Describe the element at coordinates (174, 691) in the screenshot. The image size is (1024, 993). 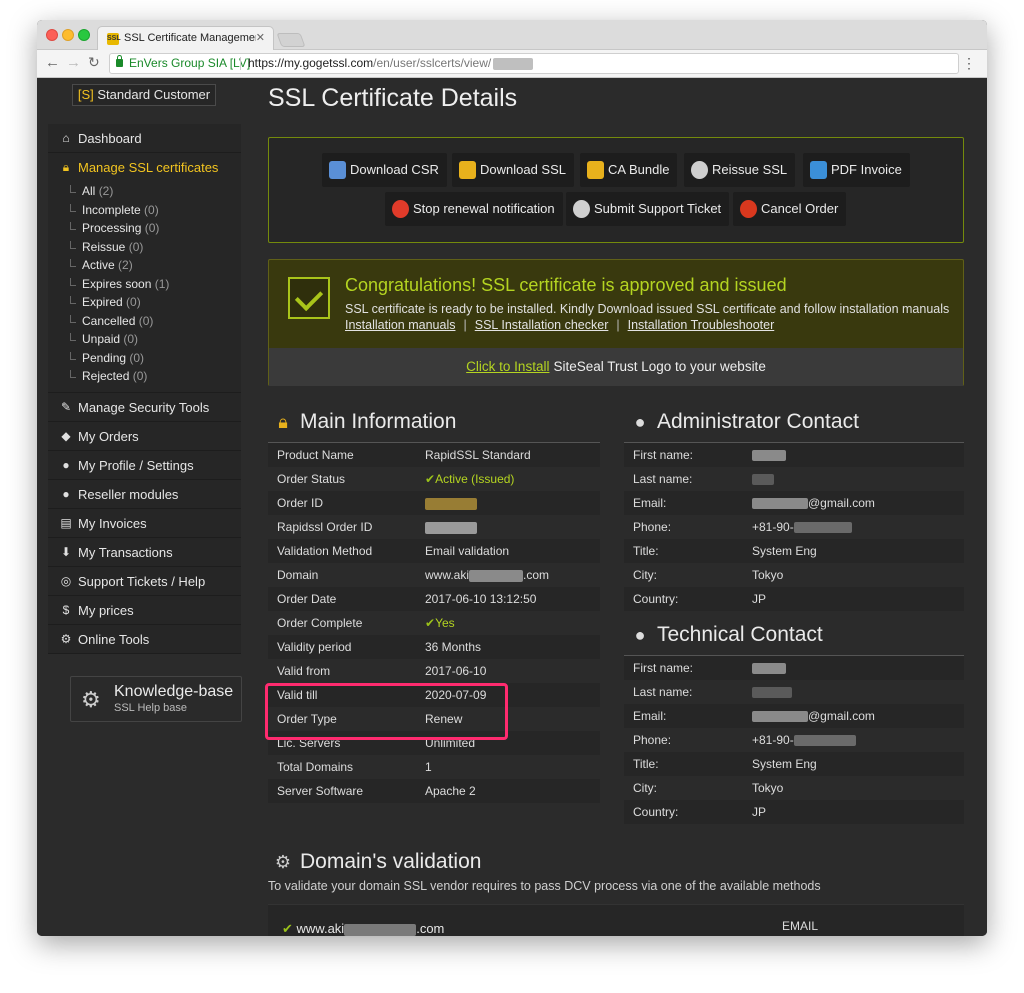
I see `kb-title: Knowledge-base` at that location.